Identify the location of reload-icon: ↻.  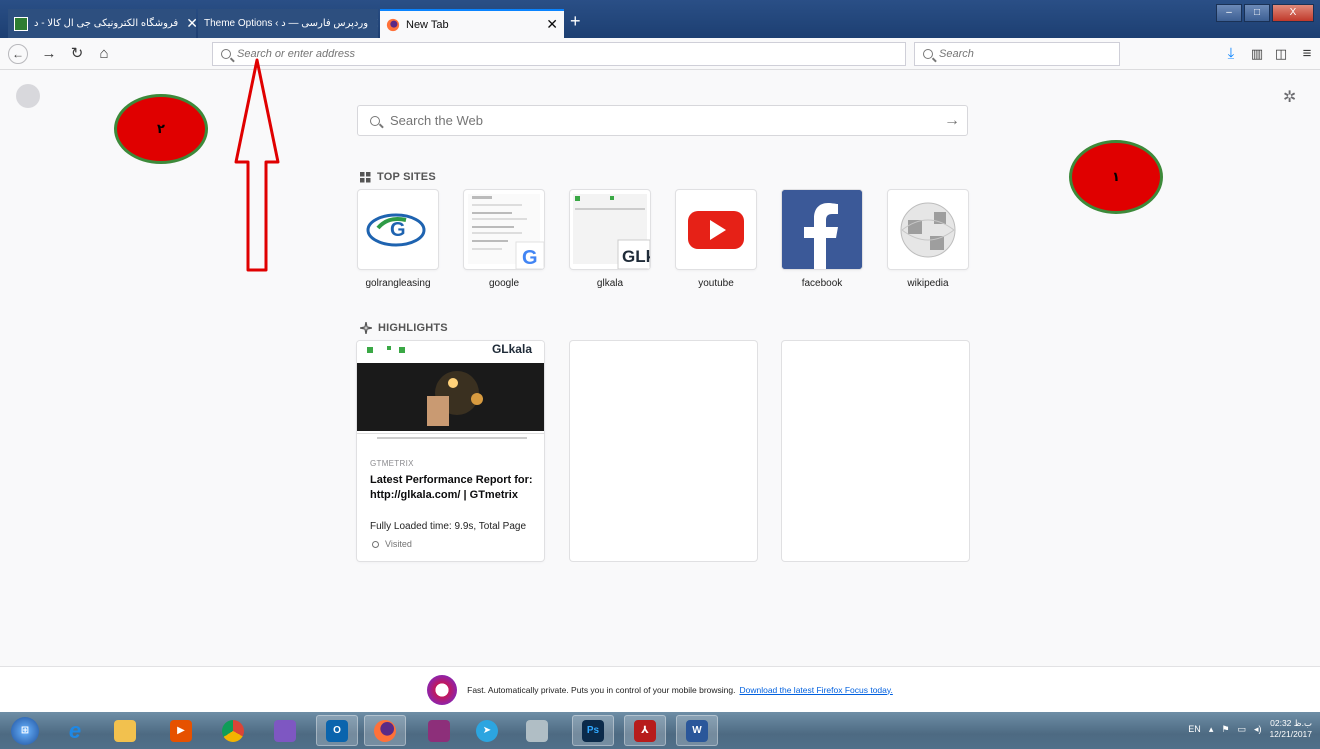
(77, 54).